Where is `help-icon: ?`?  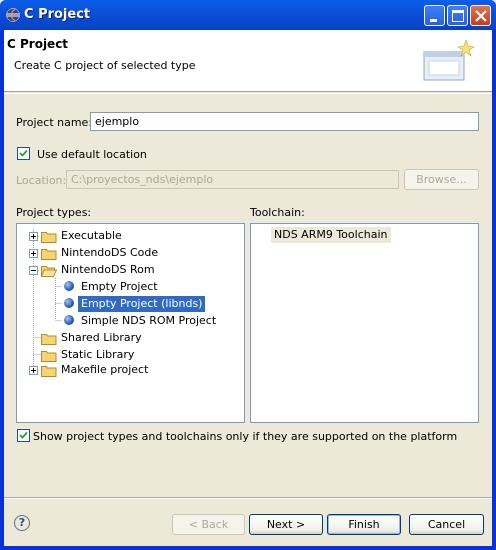
help-icon: ? is located at coordinates (22, 523).